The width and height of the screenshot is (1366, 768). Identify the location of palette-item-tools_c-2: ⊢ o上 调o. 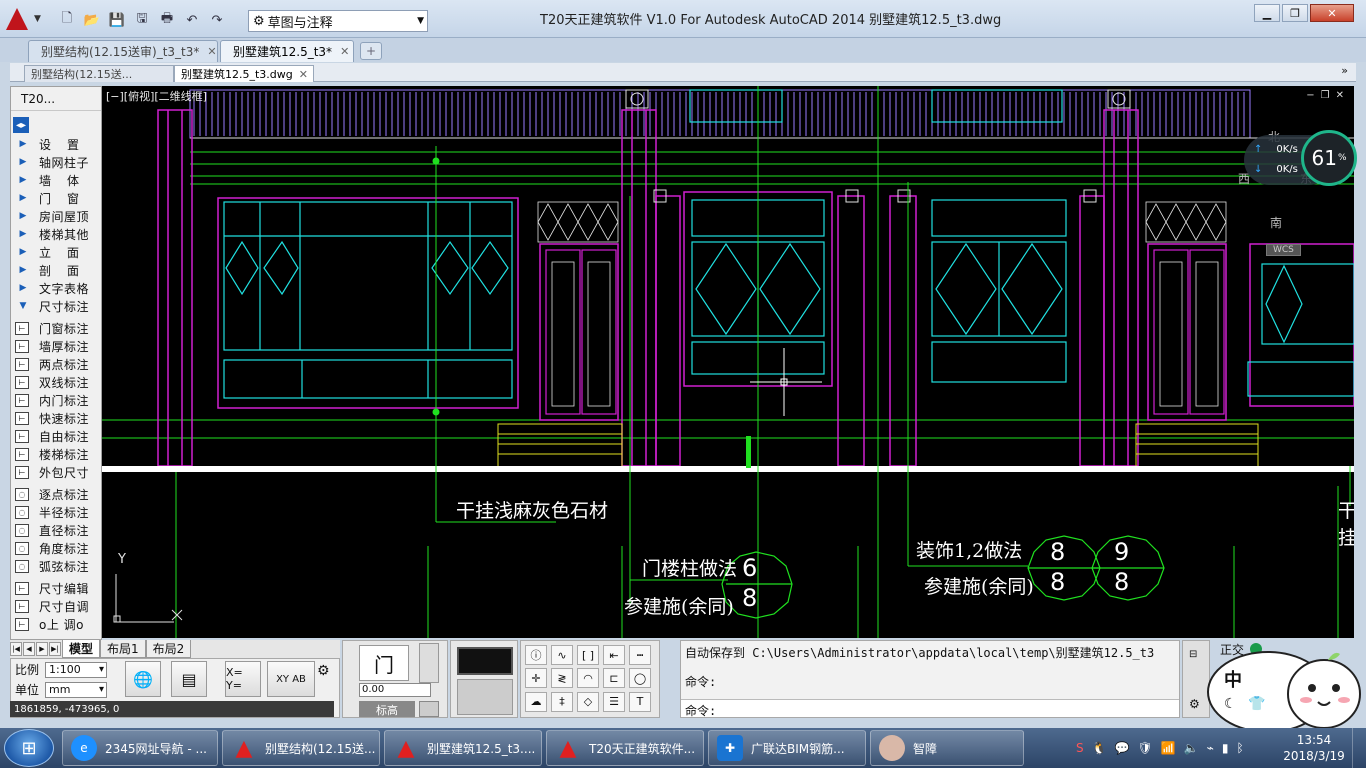
(56, 624).